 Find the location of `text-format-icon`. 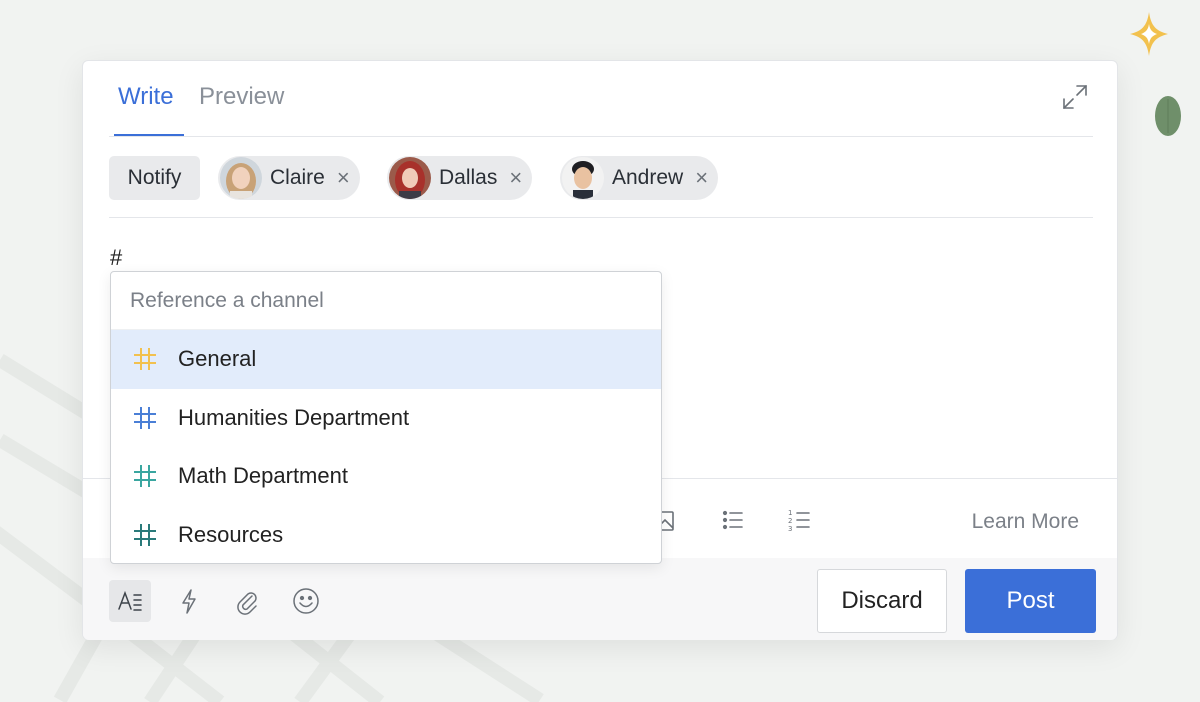

text-format-icon is located at coordinates (130, 600).